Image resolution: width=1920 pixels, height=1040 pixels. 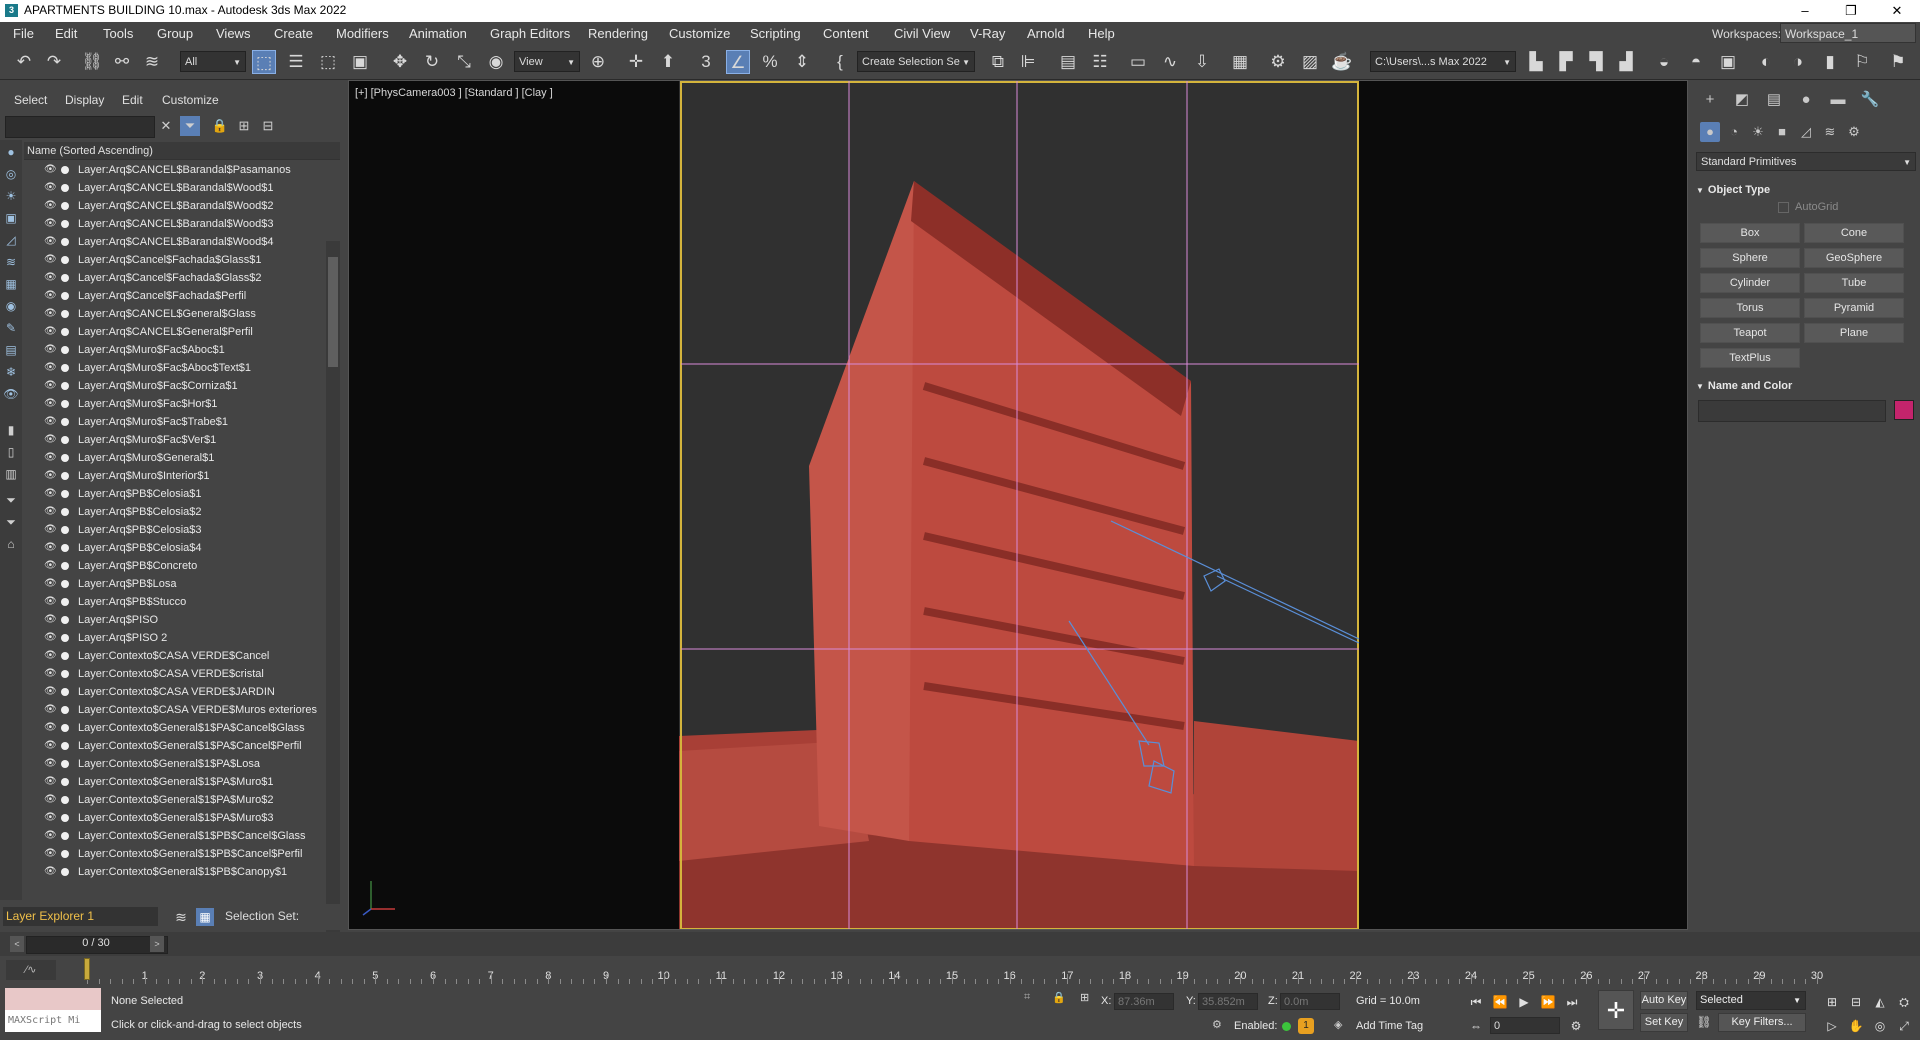 I want to click on walk-through-icon: ⛭, so click(x=1904, y=1002).